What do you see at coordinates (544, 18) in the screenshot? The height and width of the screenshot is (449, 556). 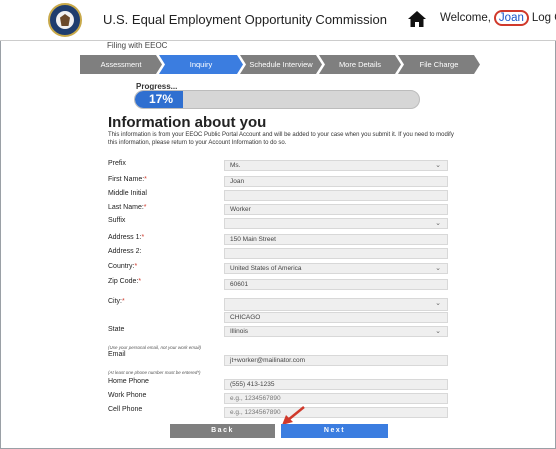 I see `logout-link: Log Out` at bounding box center [544, 18].